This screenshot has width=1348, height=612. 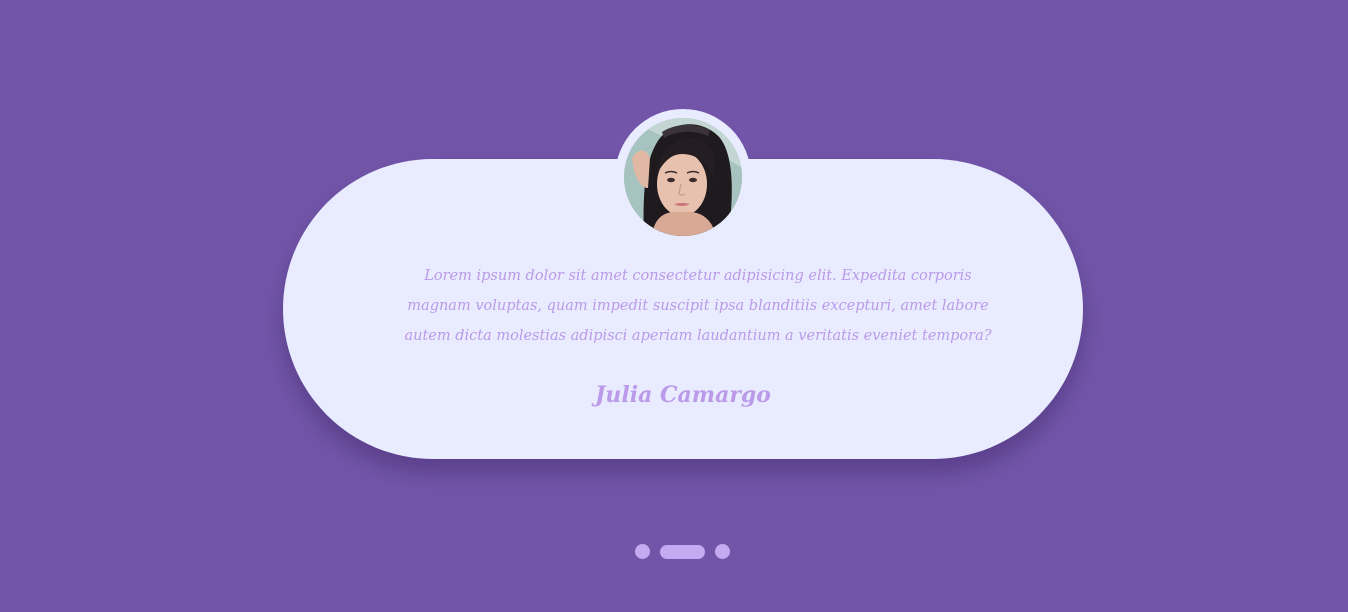 I want to click on carousel-dot-2-active, so click(x=682, y=551).